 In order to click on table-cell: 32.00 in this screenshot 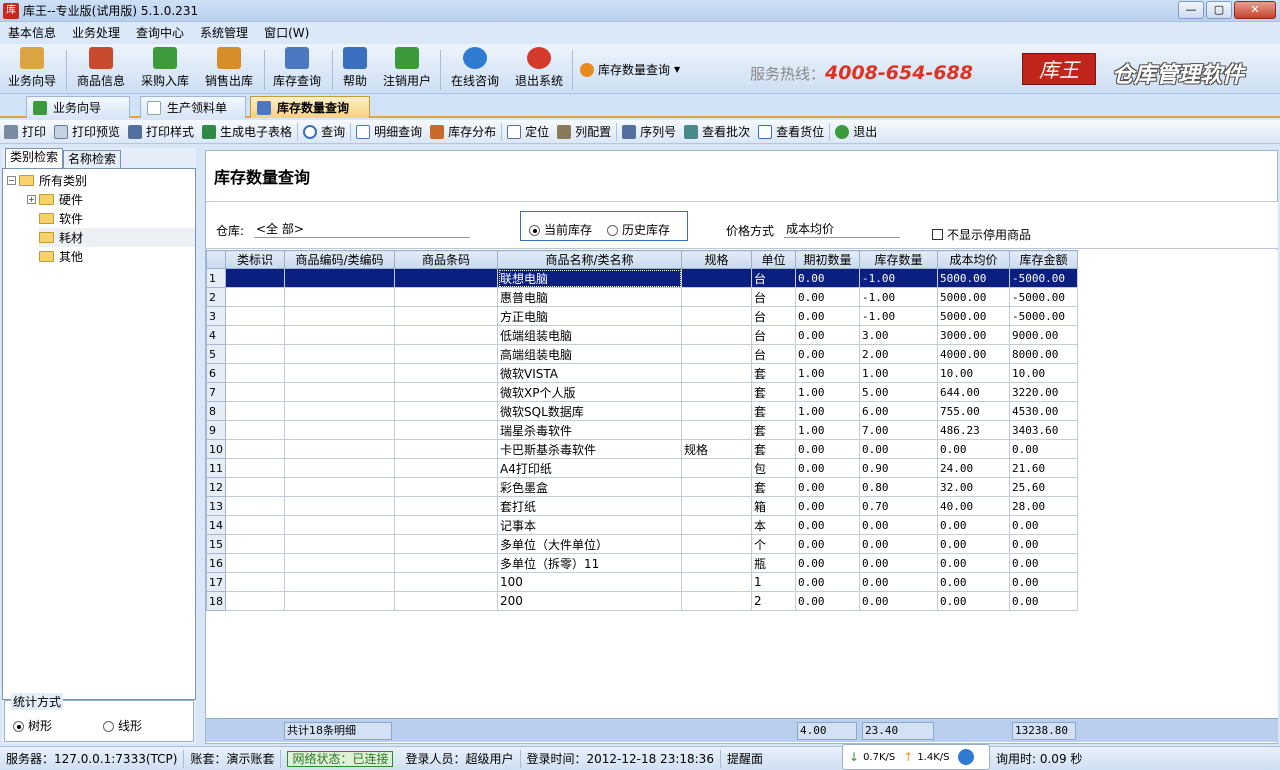, I will do `click(973, 487)`.